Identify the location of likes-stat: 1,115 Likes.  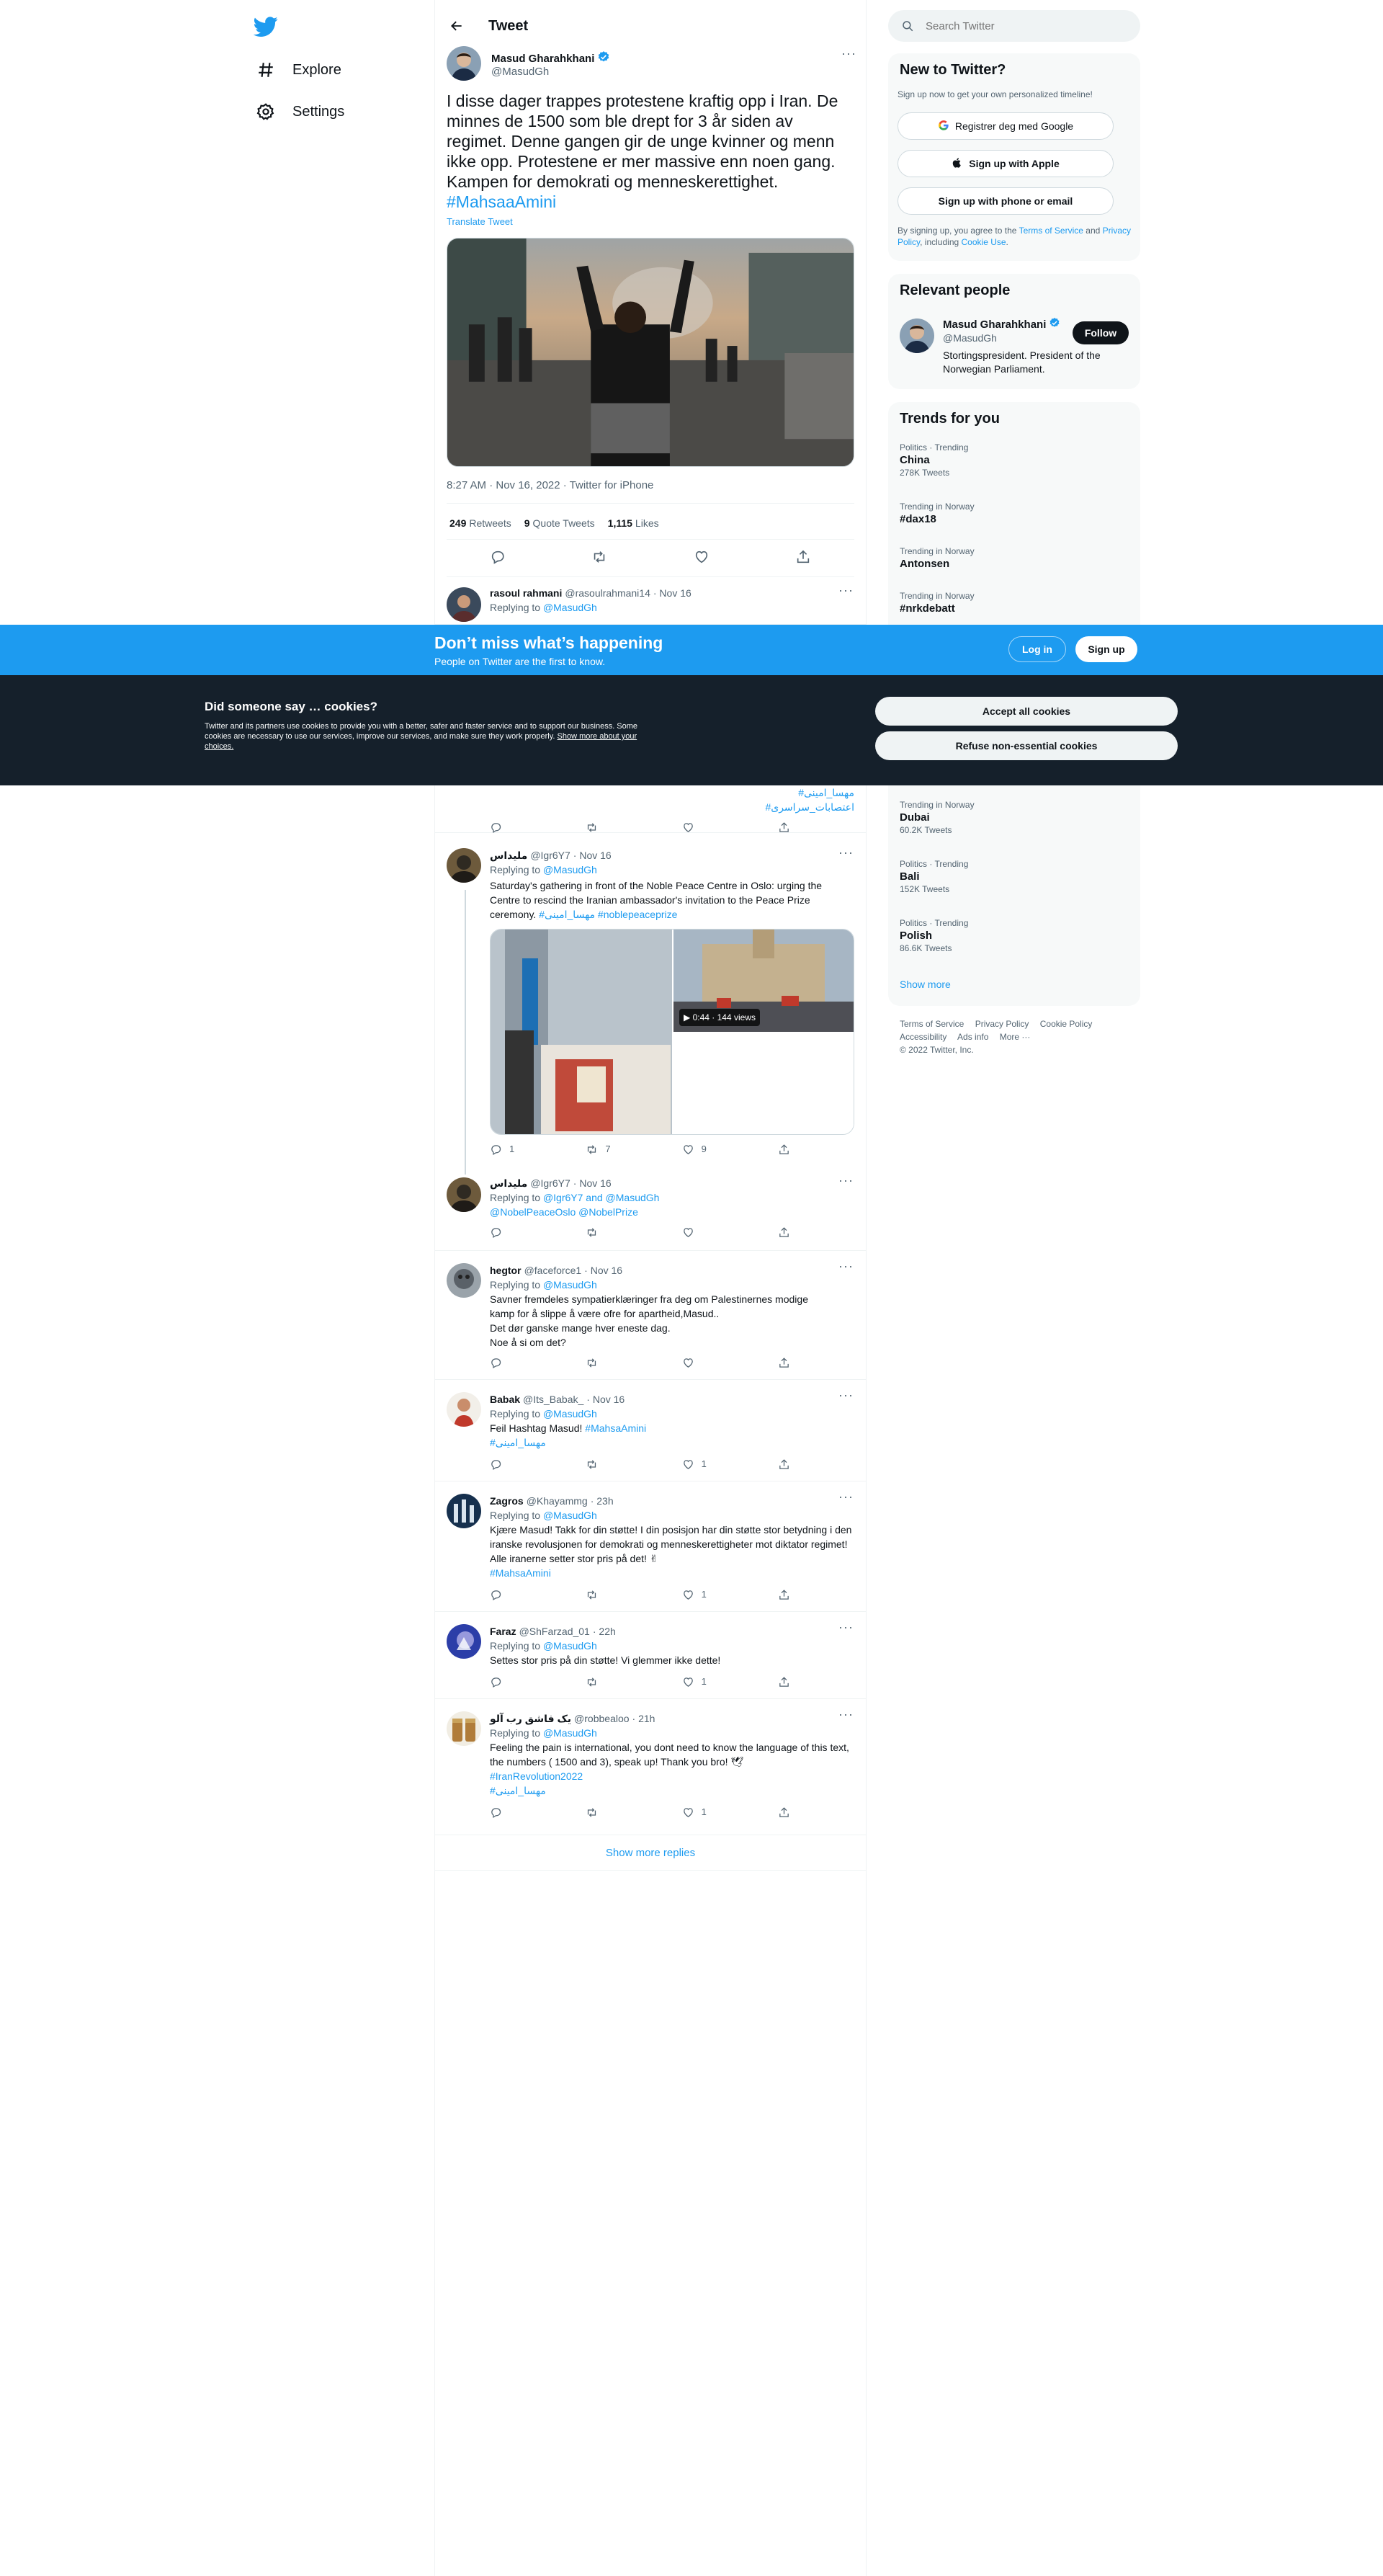
(633, 523).